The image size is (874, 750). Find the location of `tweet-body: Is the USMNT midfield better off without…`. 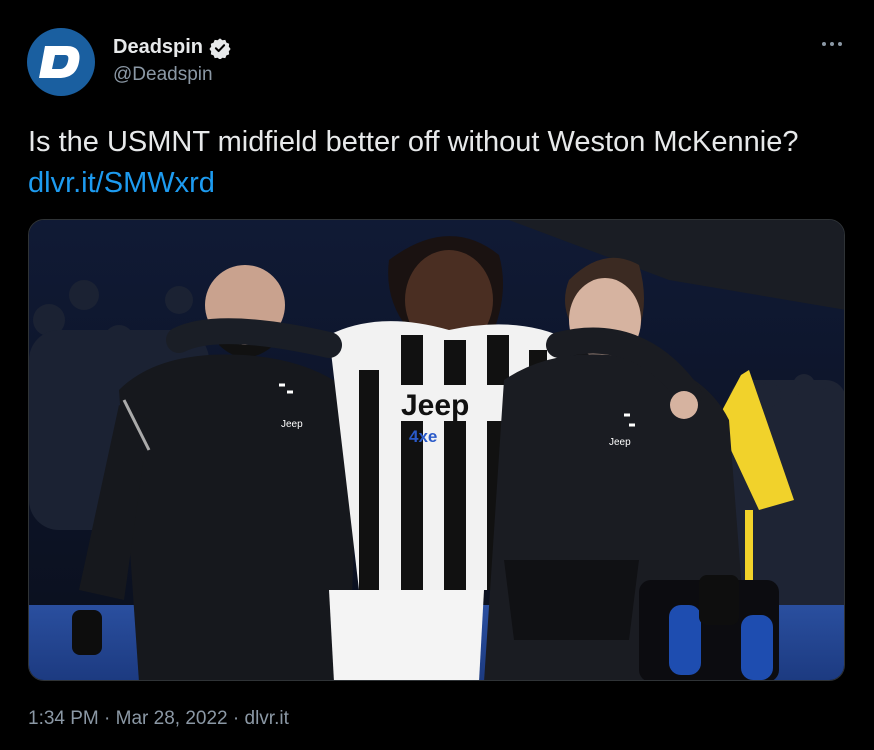

tweet-body: Is the USMNT midfield better off without… is located at coordinates (413, 142).